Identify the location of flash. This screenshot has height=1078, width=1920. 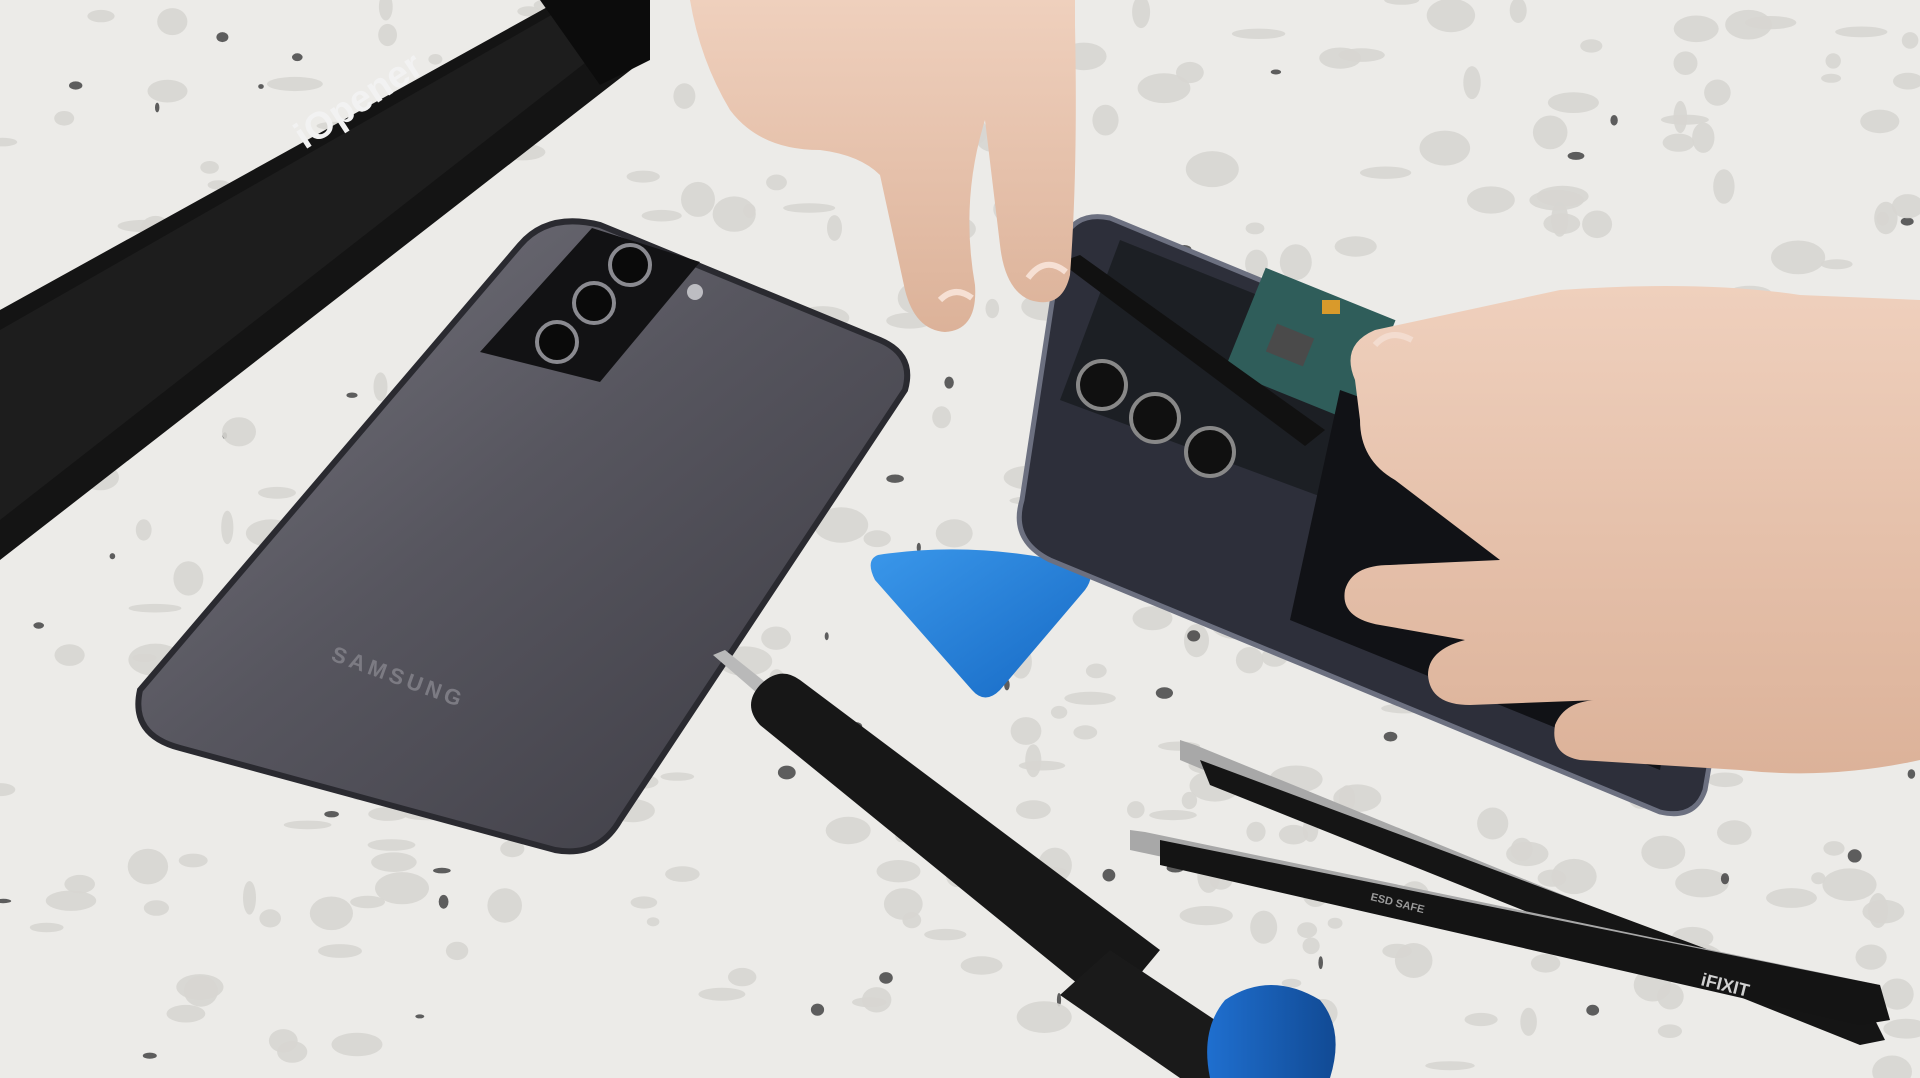
(695, 292).